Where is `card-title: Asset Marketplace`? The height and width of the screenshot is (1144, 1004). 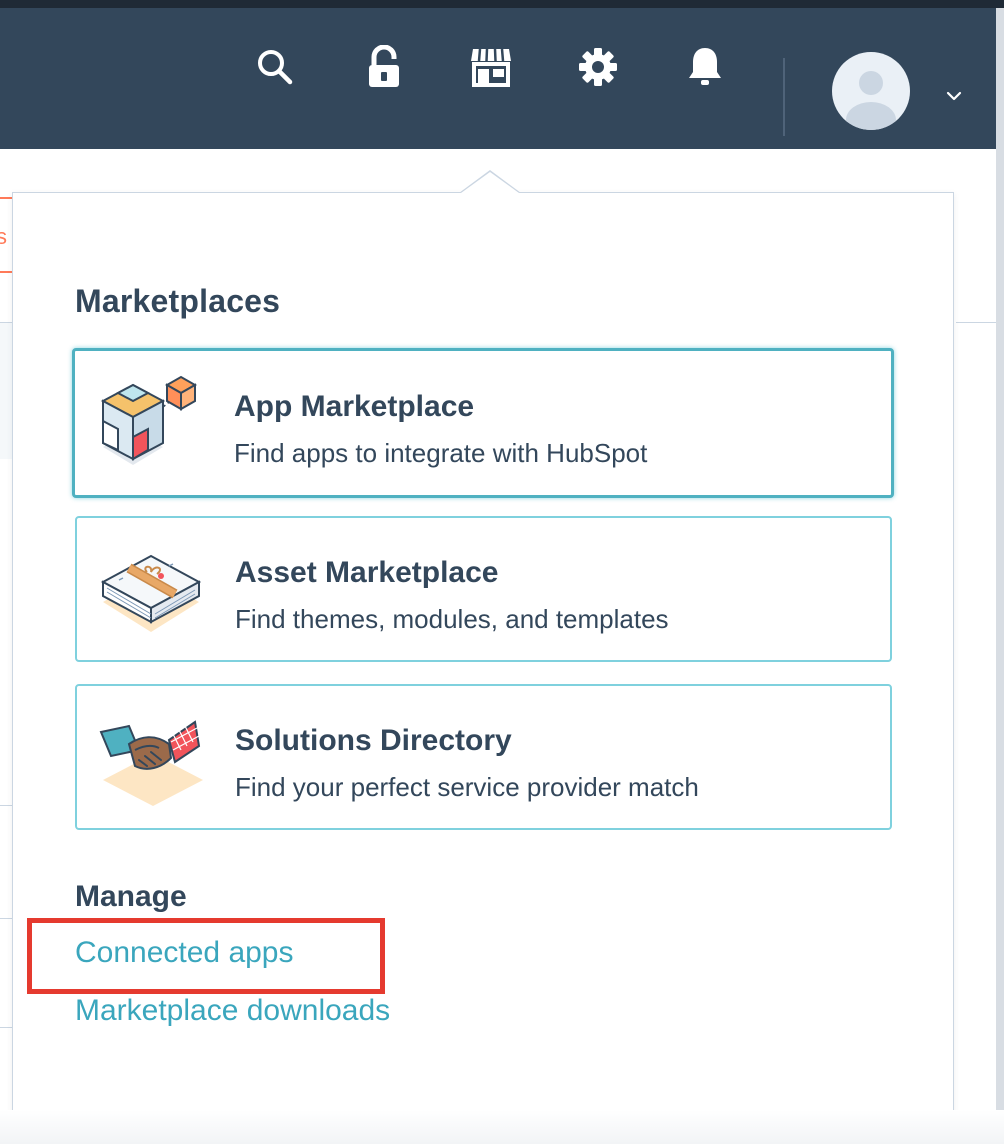 card-title: Asset Marketplace is located at coordinates (367, 572).